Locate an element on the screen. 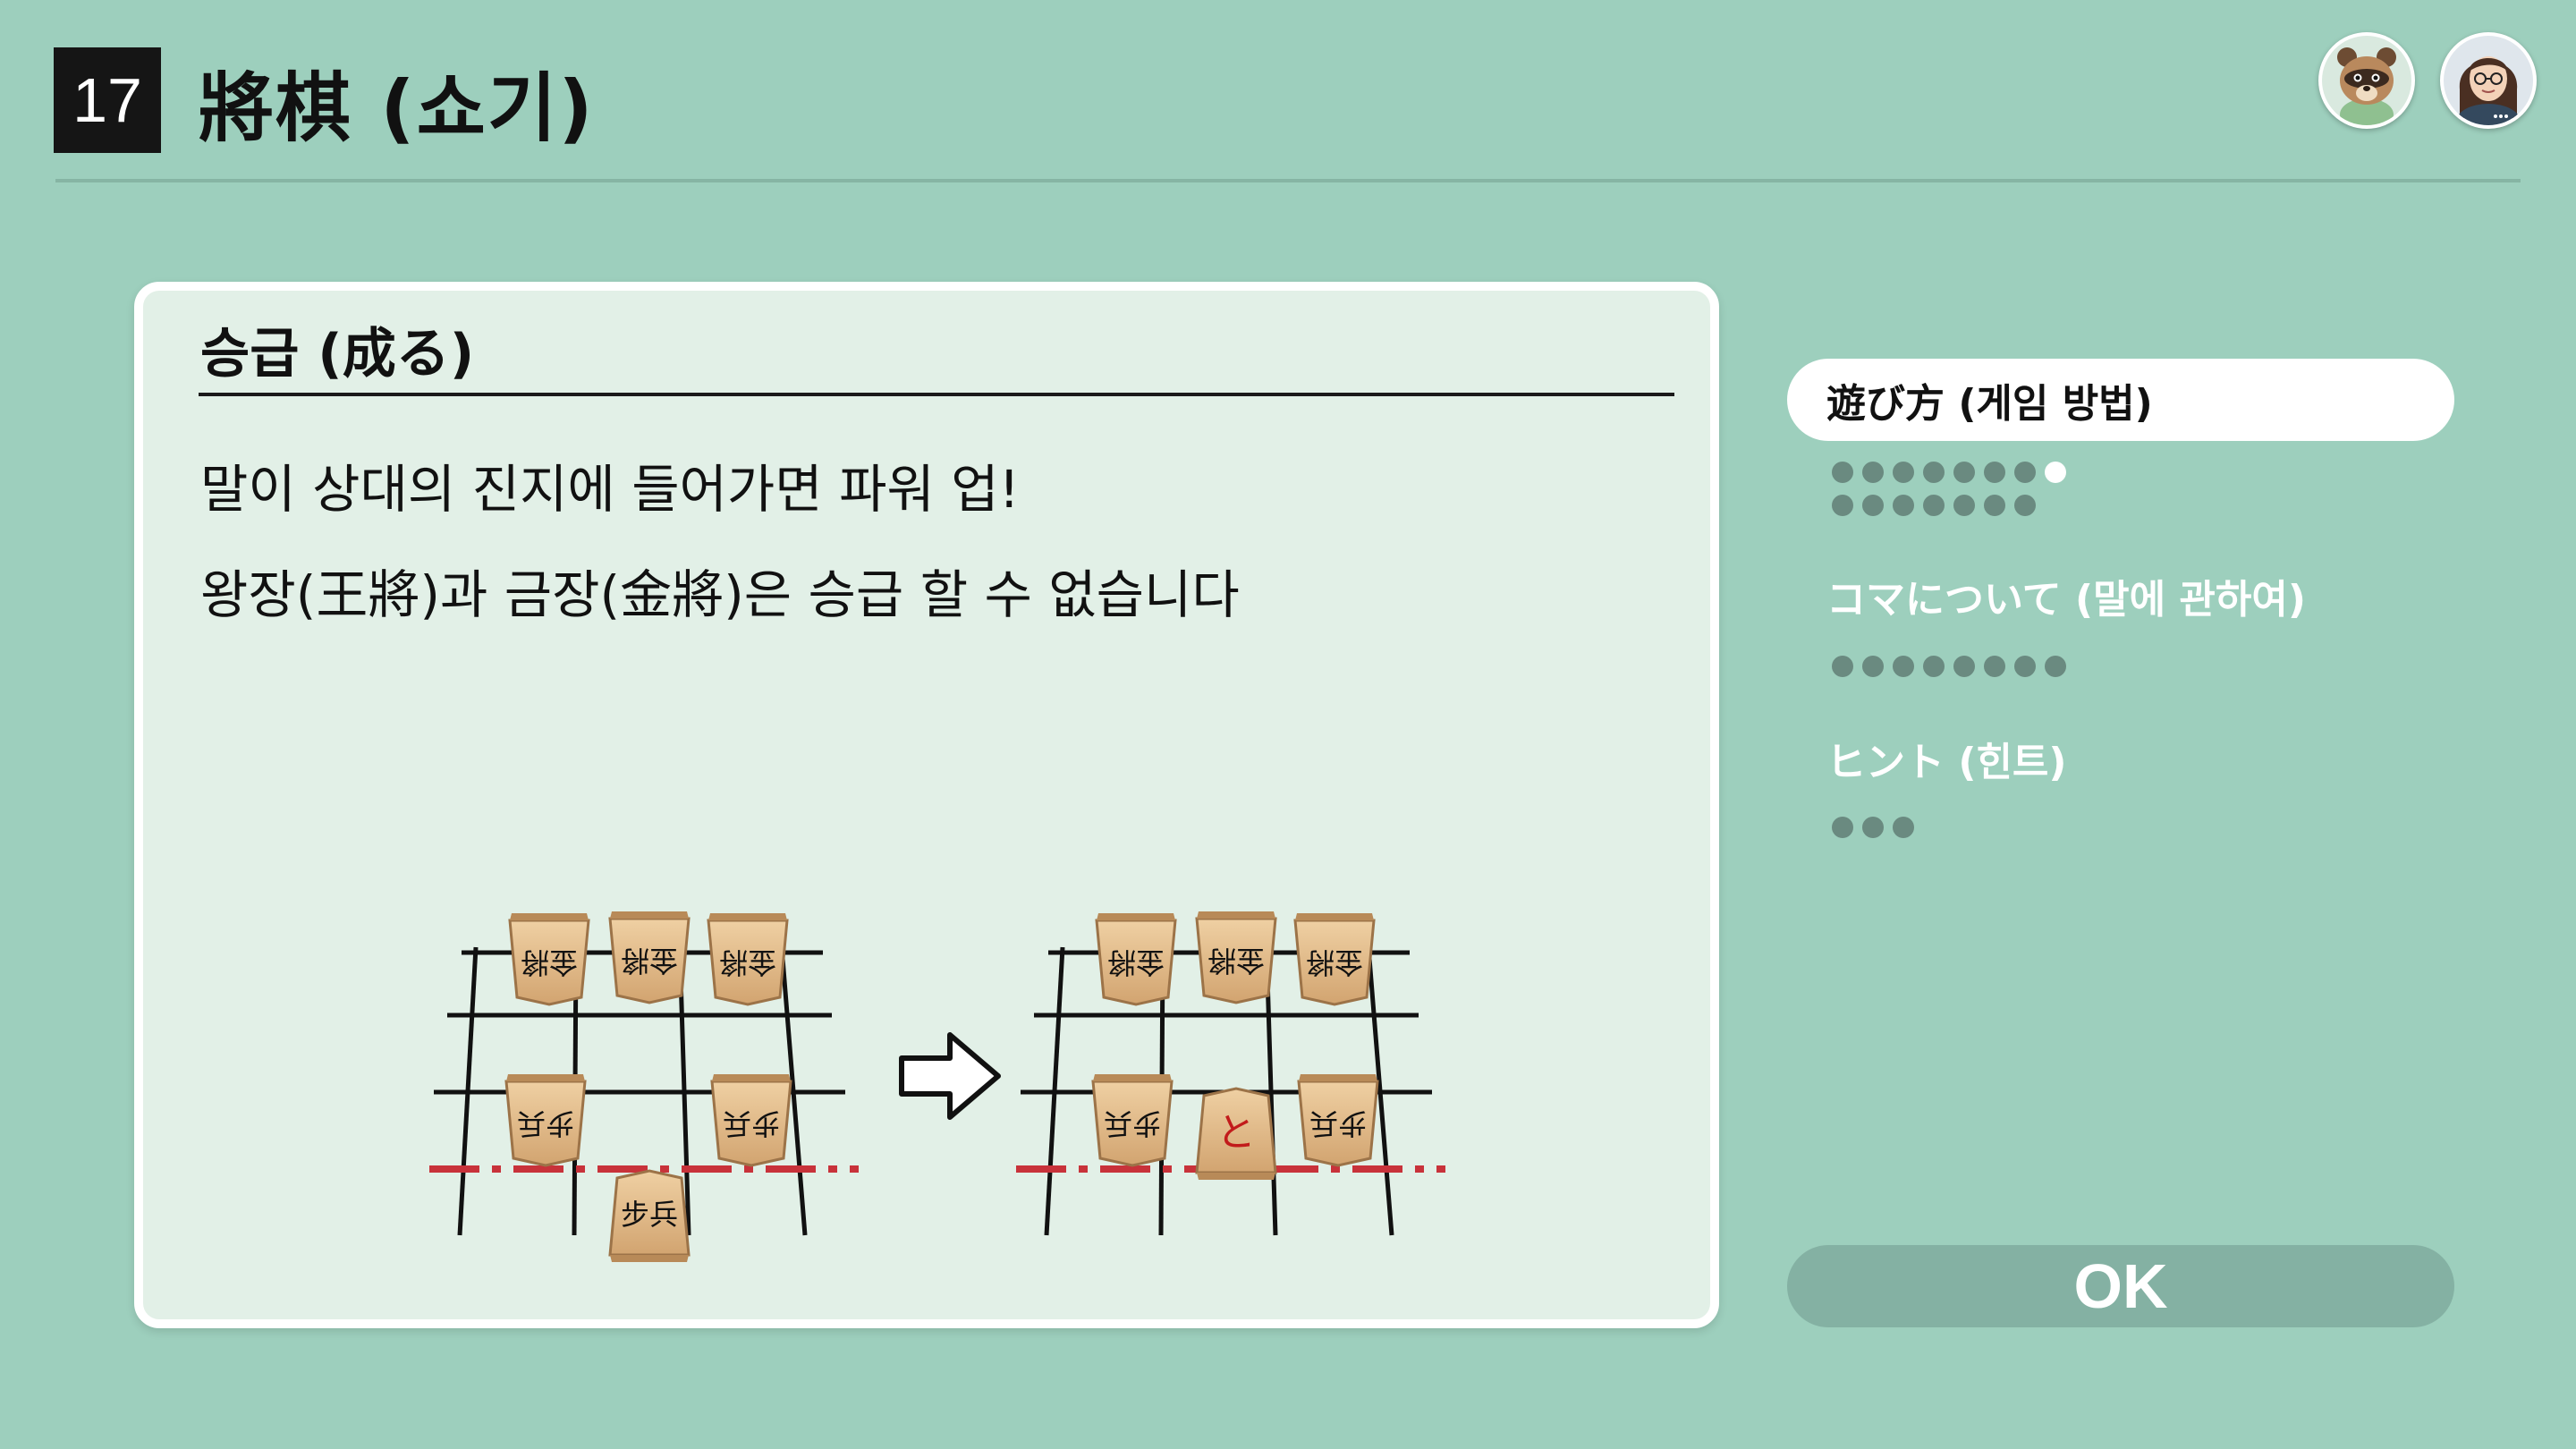 Image resolution: width=2576 pixels, height=1449 pixels. player-avatar-icon is located at coordinates (2488, 80).